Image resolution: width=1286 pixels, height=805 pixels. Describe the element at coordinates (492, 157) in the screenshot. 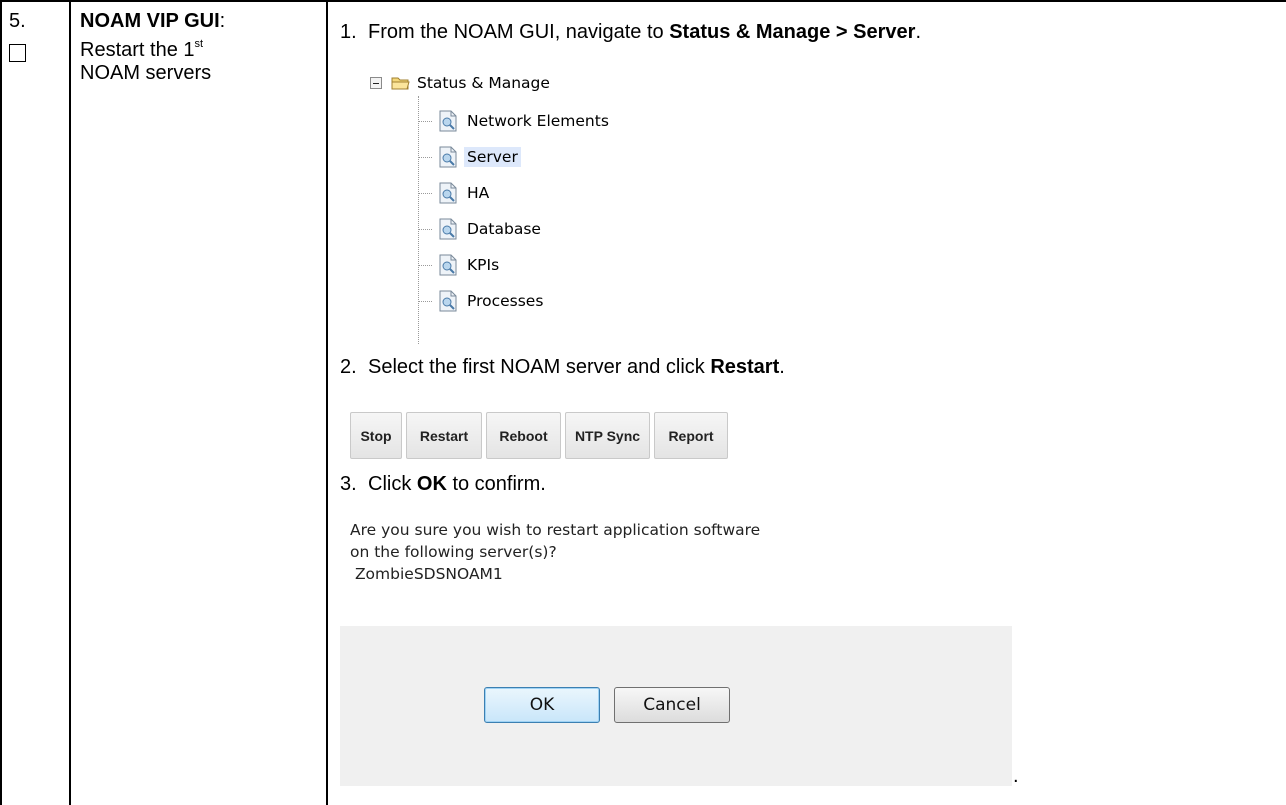

I see `tree-item-label: Server` at that location.